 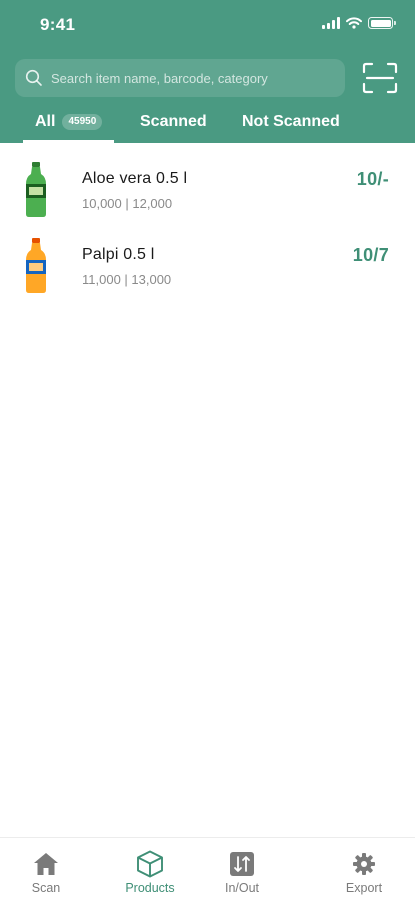 What do you see at coordinates (46, 864) in the screenshot?
I see `home-icon` at bounding box center [46, 864].